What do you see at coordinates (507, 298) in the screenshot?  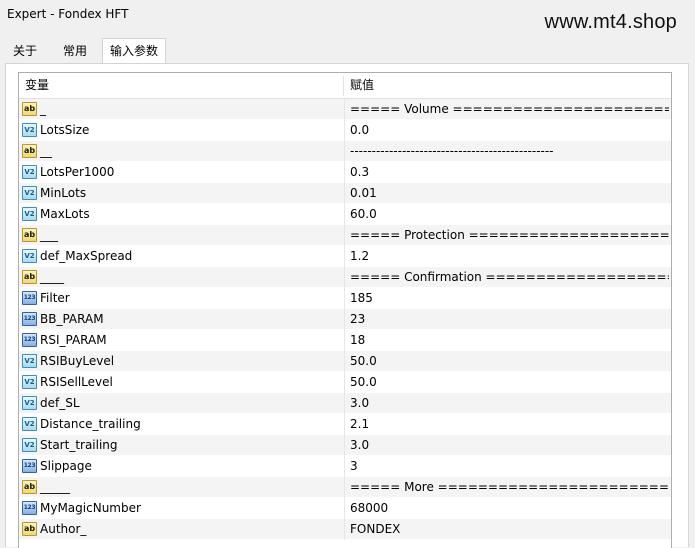 I see `parameter-value-cell: 185` at bounding box center [507, 298].